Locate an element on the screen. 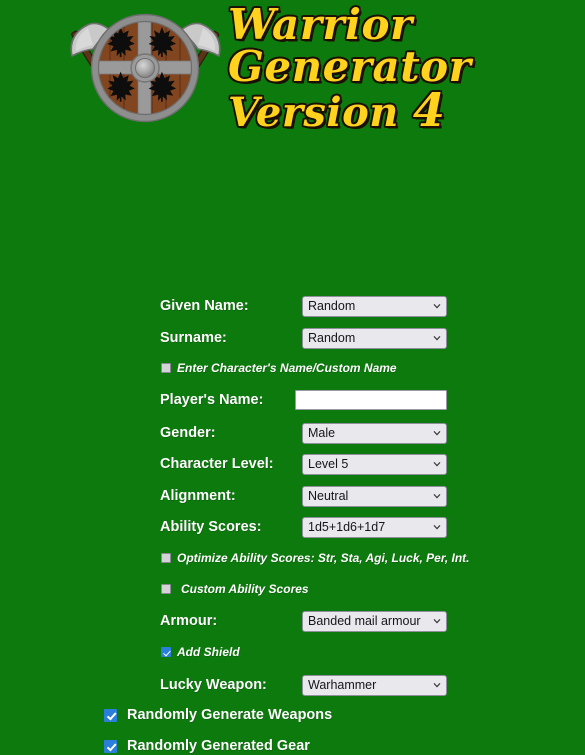  alignment-select-wrap: Neutral is located at coordinates (374, 496).